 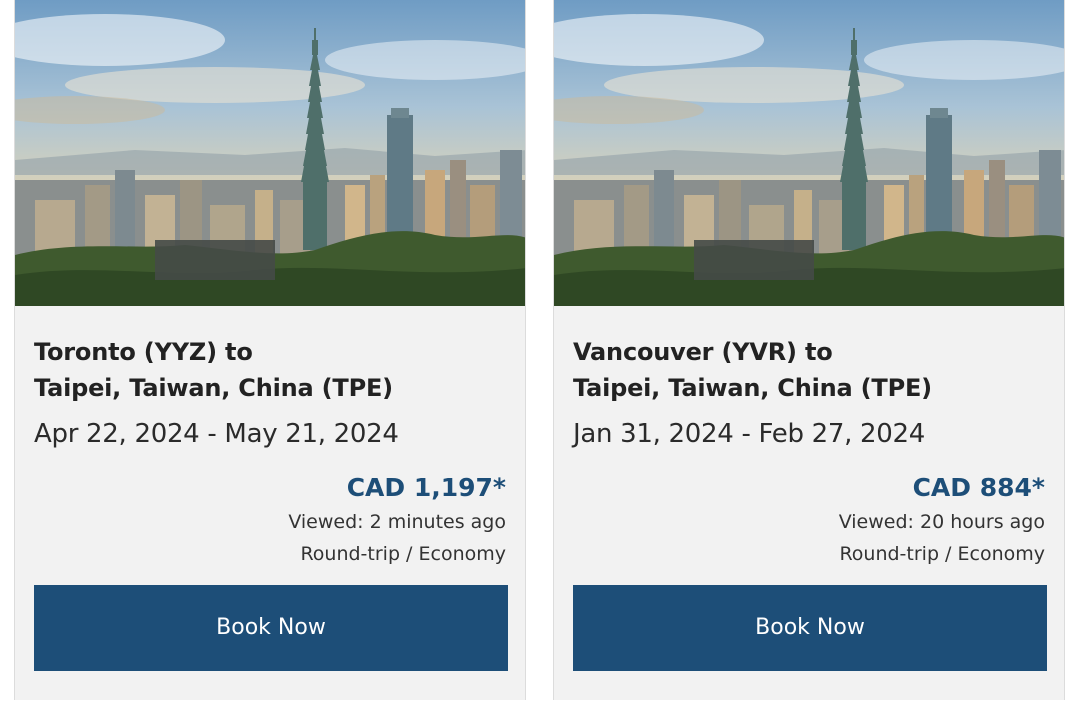 I want to click on viewed-timestamp: Viewed: 20 hours ago, so click(x=941, y=522).